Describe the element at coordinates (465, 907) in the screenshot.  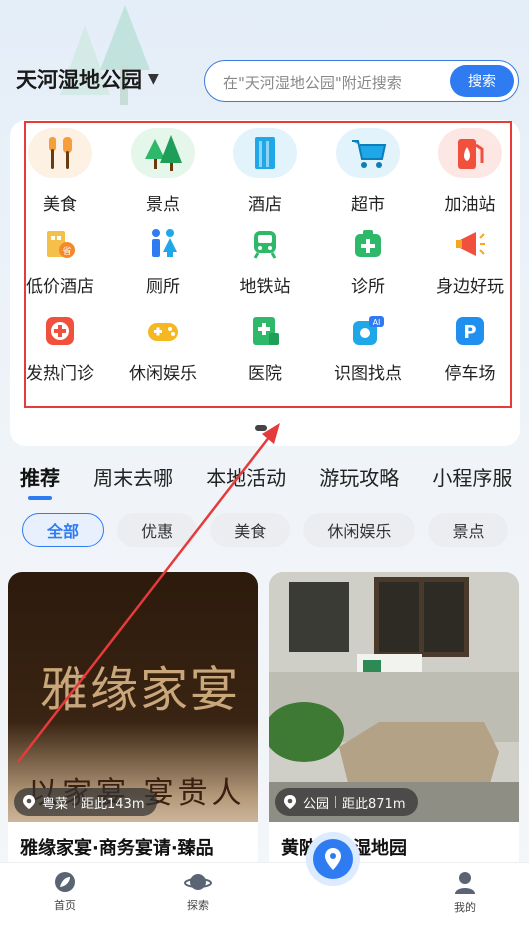
I see `nav-label: 我的` at that location.